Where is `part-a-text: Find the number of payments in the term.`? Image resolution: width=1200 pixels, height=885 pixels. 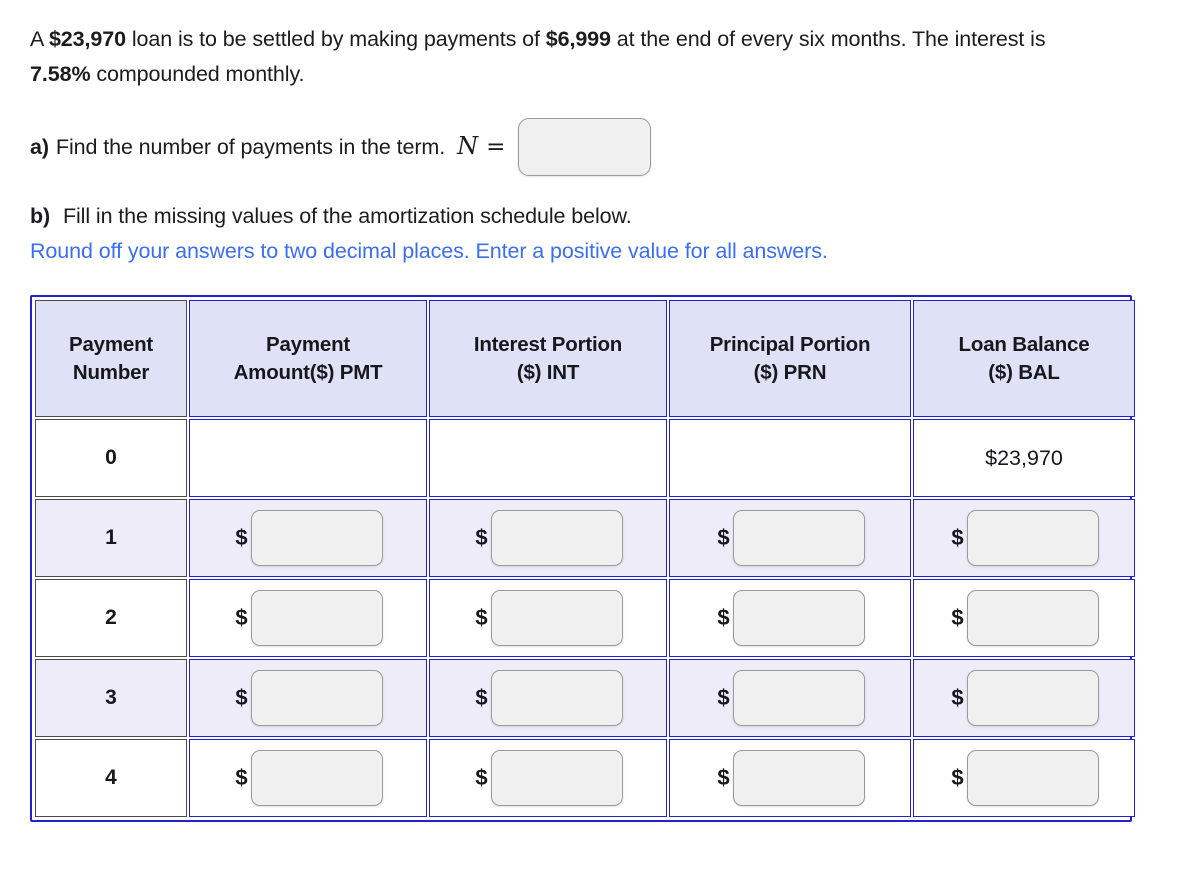
part-a-text: Find the number of payments in the term. is located at coordinates (250, 146).